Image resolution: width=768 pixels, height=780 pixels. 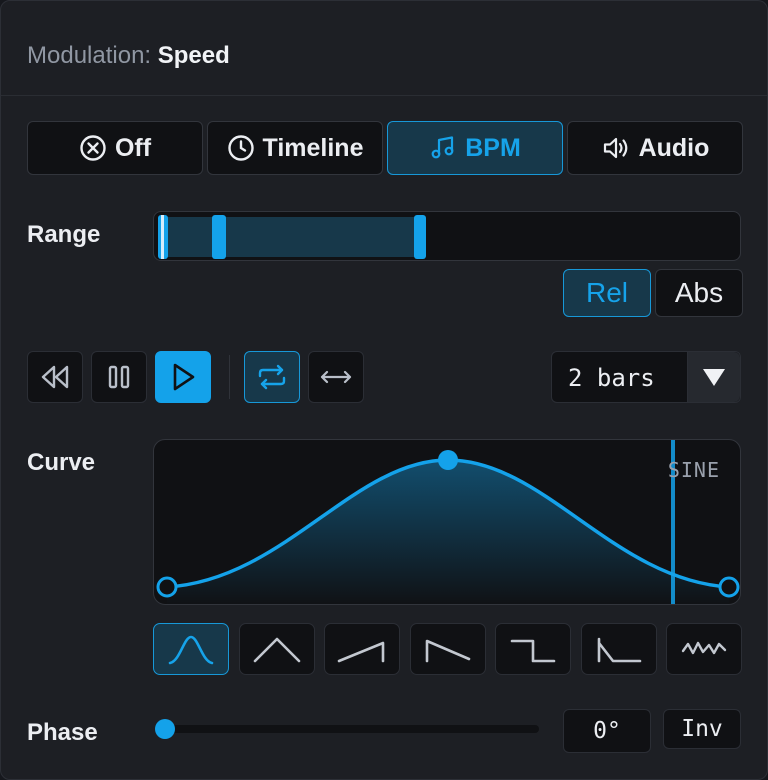 What do you see at coordinates (133, 147) in the screenshot?
I see `mode-off-label: Off` at bounding box center [133, 147].